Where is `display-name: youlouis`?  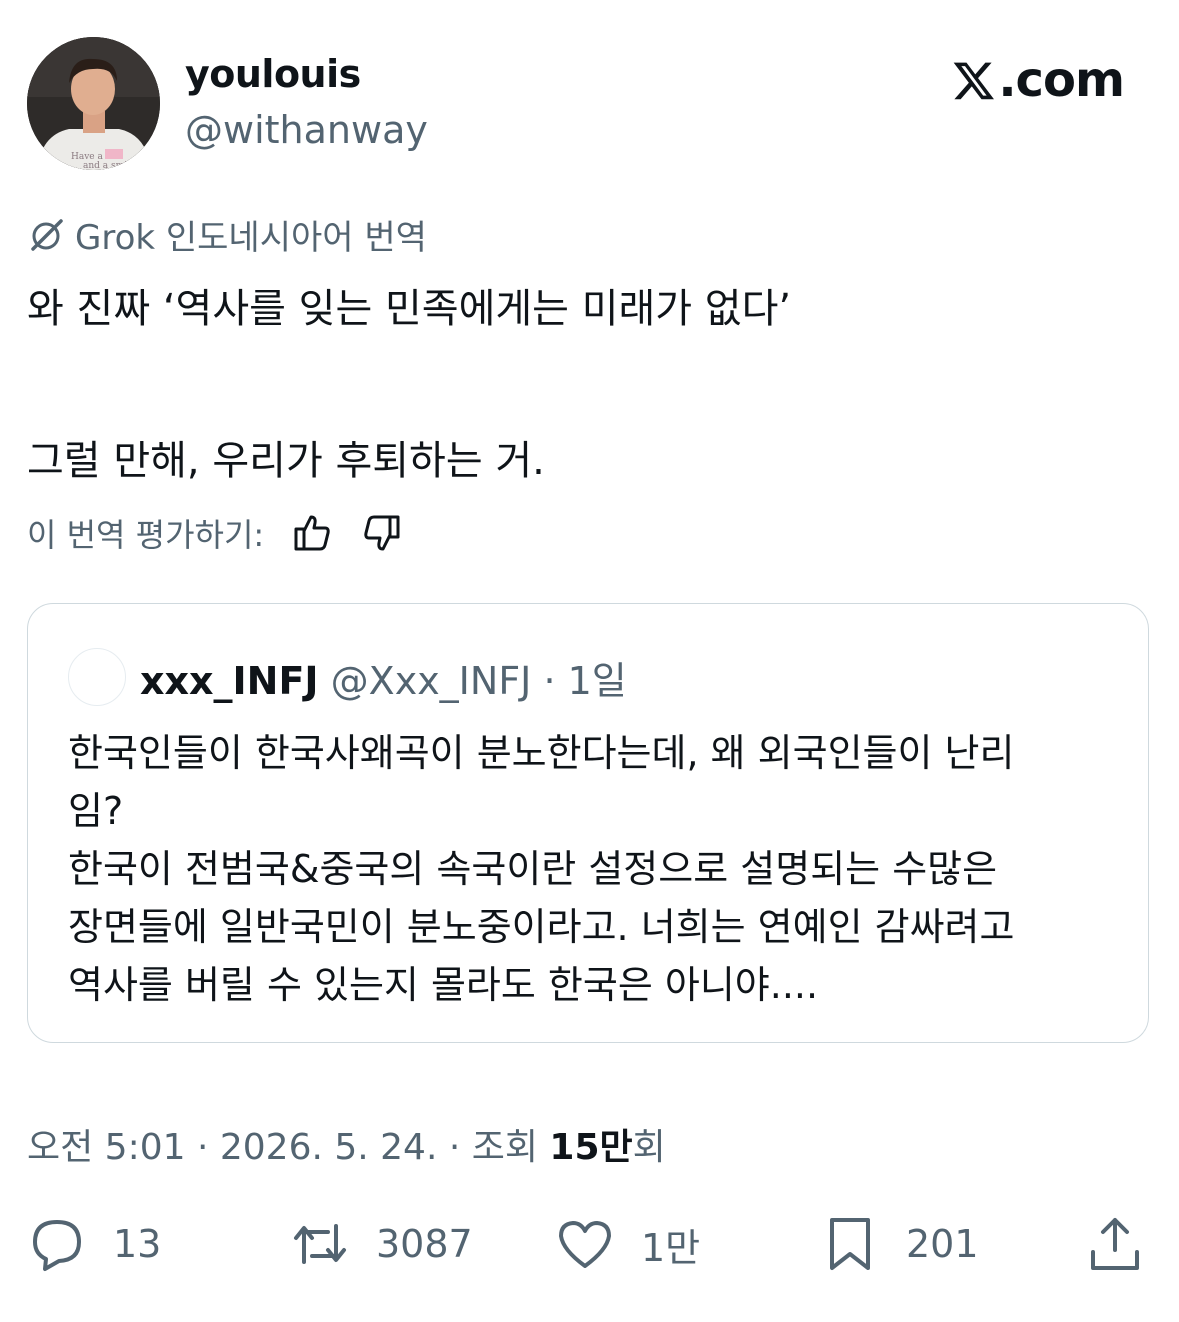 display-name: youlouis is located at coordinates (273, 74).